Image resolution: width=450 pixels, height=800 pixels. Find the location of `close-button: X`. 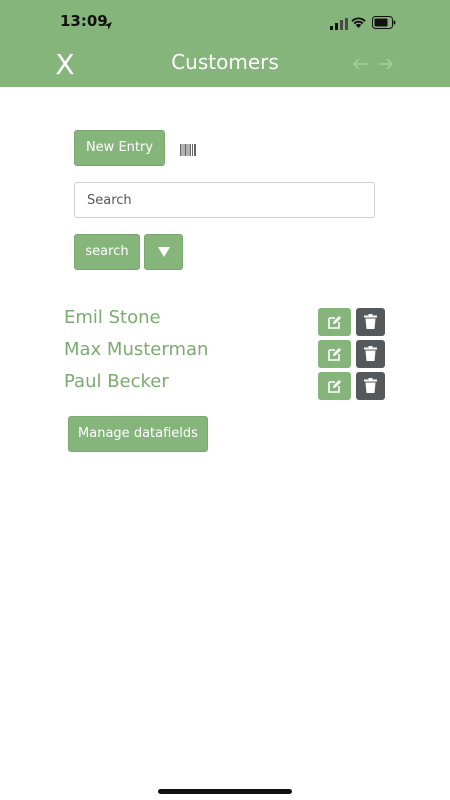

close-button: X is located at coordinates (65, 65).